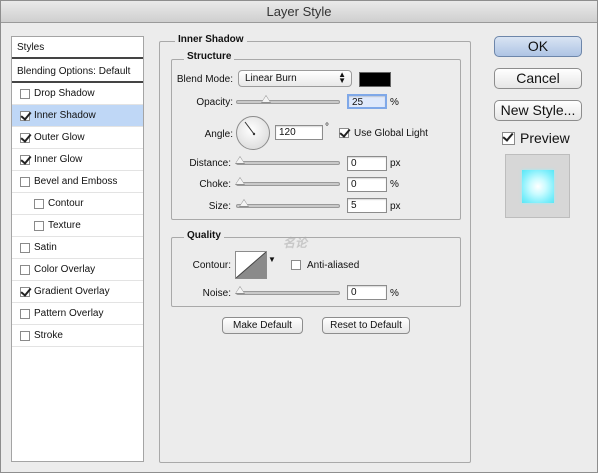 This screenshot has width=598, height=473. What do you see at coordinates (333, 265) in the screenshot?
I see `anti-aliased-label: Anti-aliased` at bounding box center [333, 265].